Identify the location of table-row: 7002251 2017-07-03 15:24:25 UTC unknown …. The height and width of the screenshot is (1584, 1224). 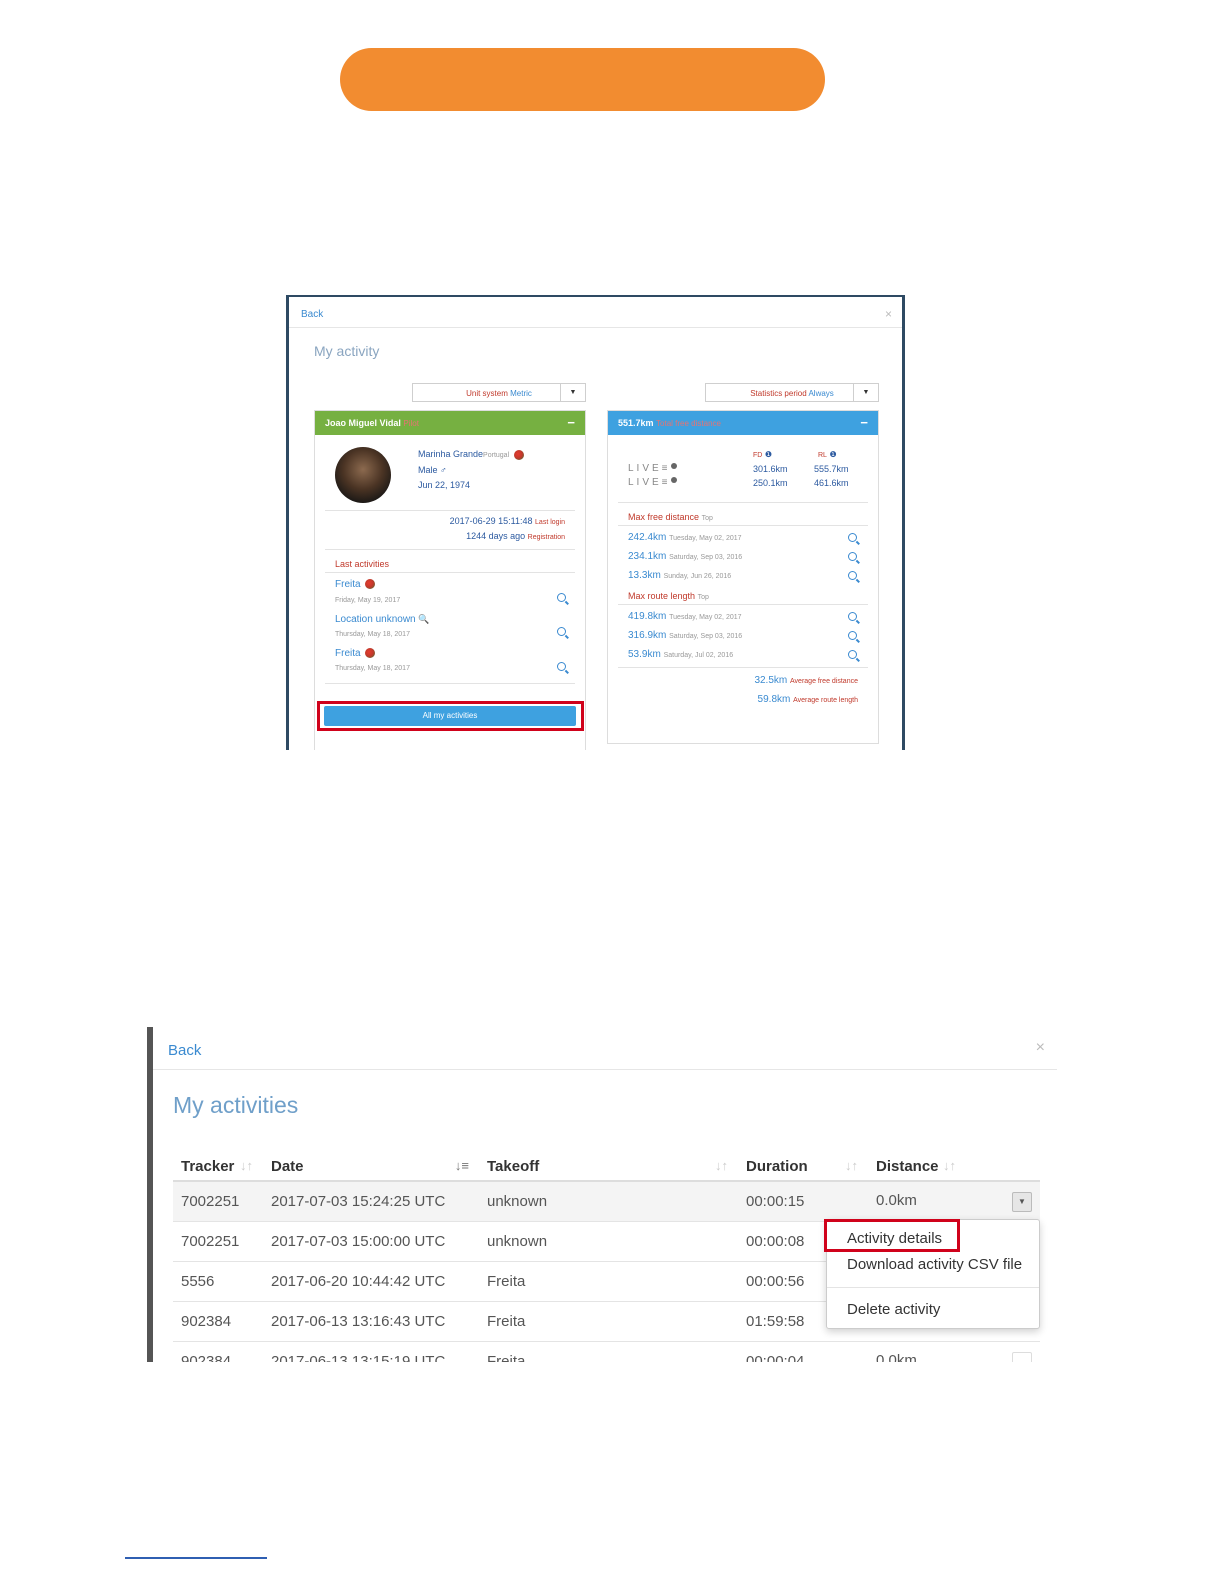
(606, 1201).